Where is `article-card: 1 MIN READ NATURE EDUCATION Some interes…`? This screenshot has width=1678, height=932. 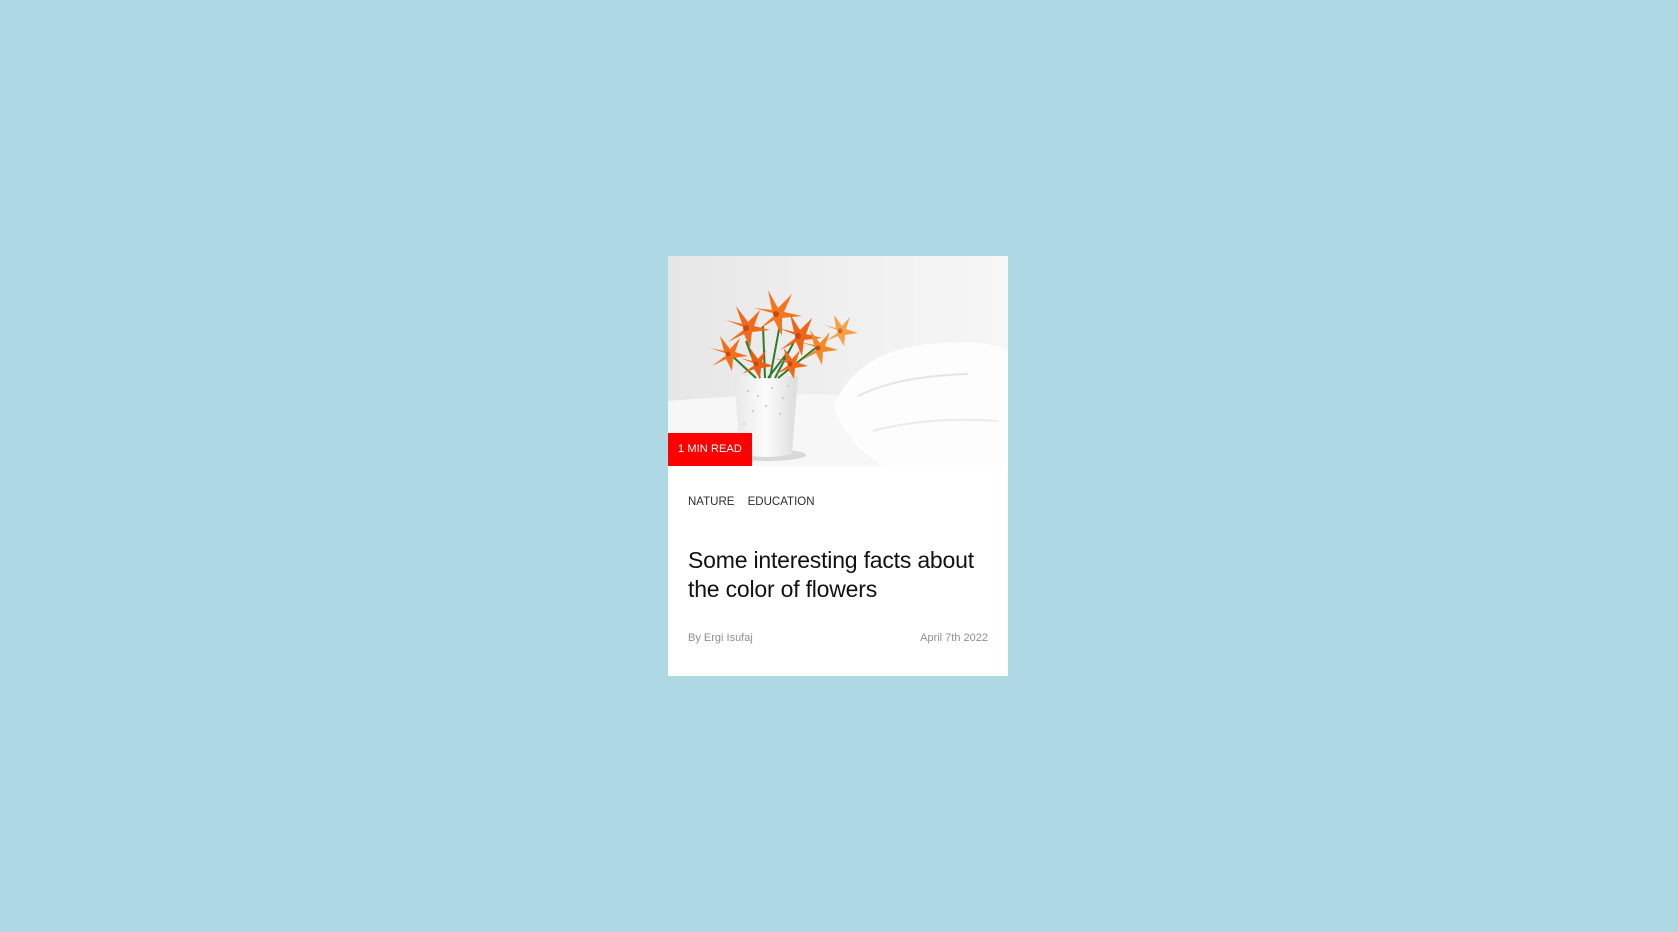 article-card: 1 MIN READ NATURE EDUCATION Some interes… is located at coordinates (838, 466).